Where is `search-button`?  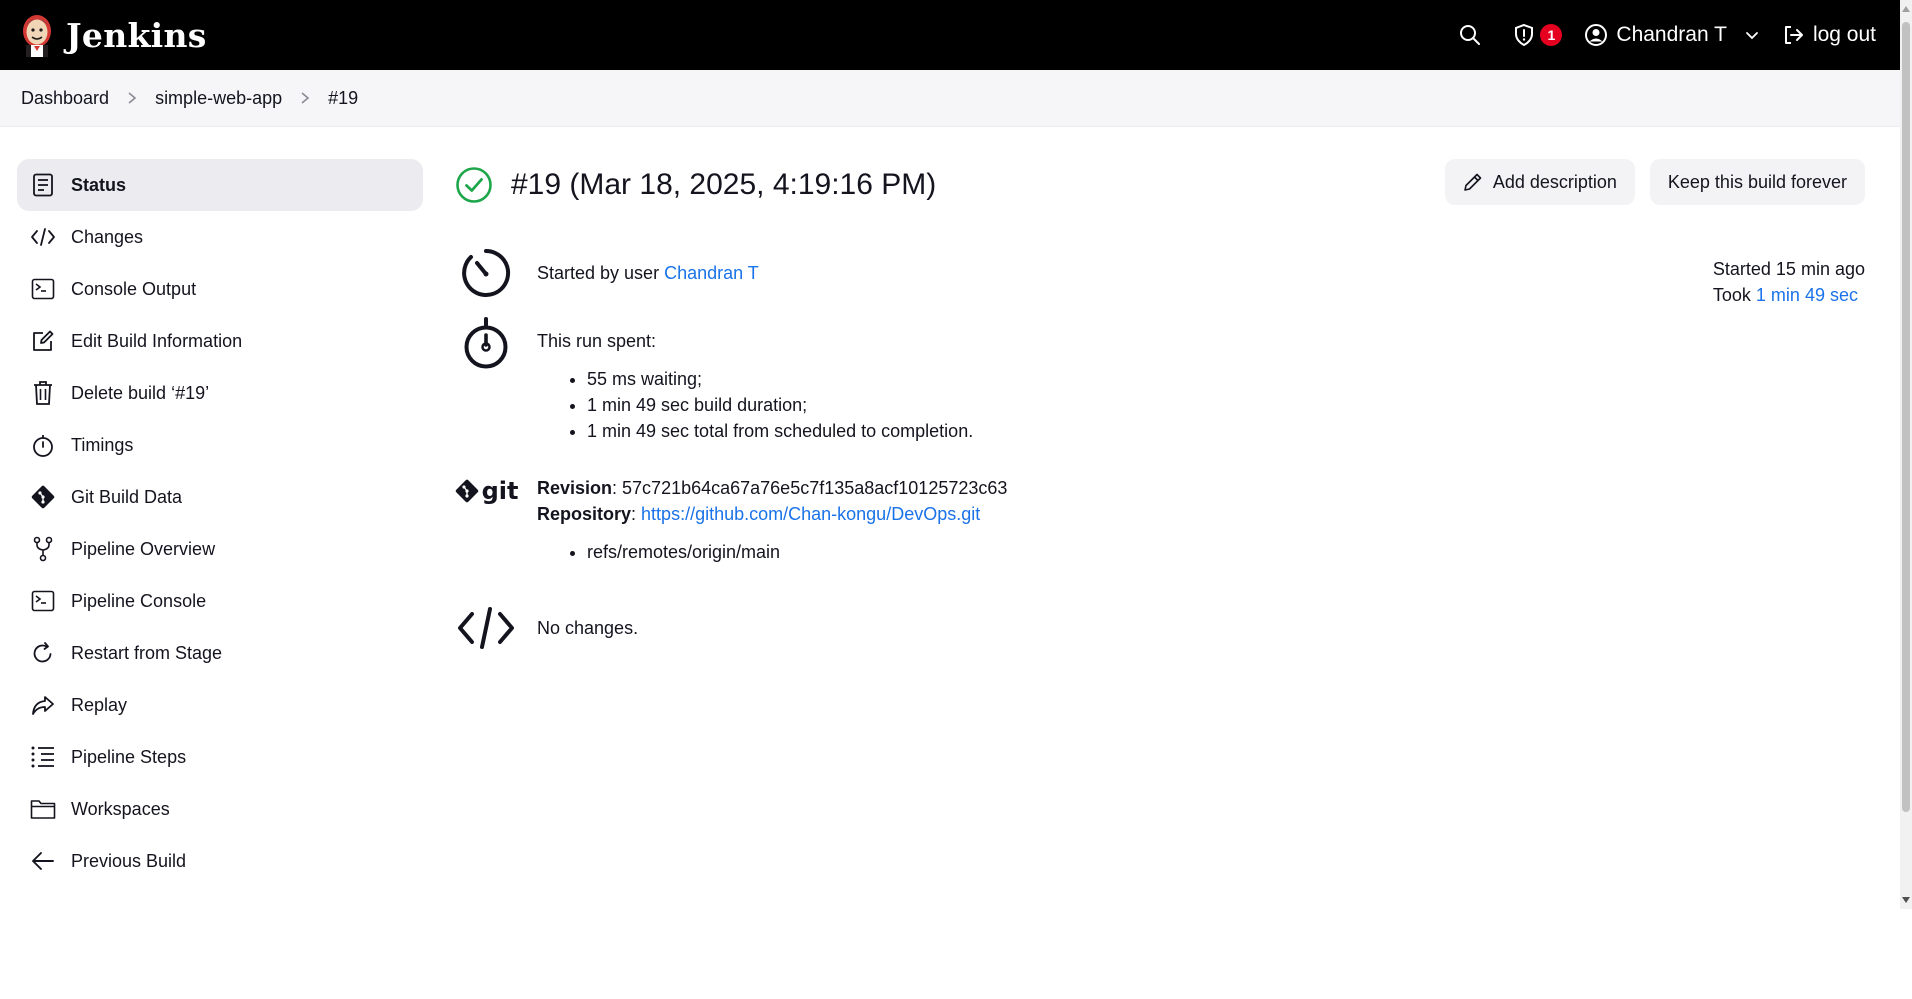 search-button is located at coordinates (1470, 35).